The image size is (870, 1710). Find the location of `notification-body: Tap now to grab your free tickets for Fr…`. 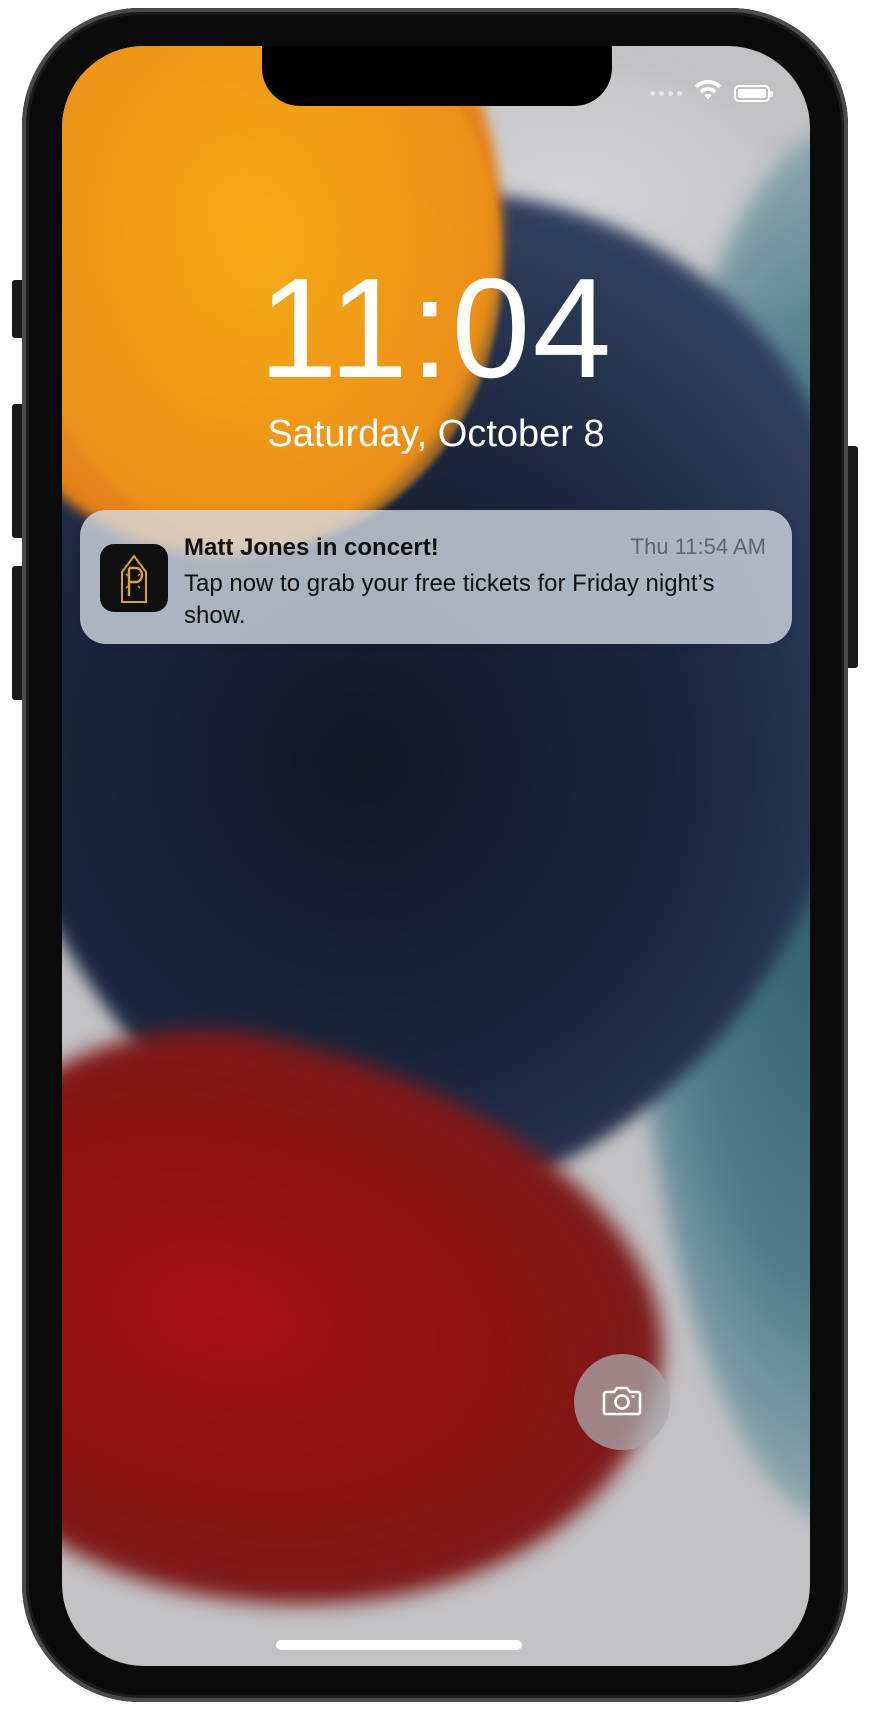

notification-body: Tap now to grab your free tickets for Fr… is located at coordinates (449, 599).